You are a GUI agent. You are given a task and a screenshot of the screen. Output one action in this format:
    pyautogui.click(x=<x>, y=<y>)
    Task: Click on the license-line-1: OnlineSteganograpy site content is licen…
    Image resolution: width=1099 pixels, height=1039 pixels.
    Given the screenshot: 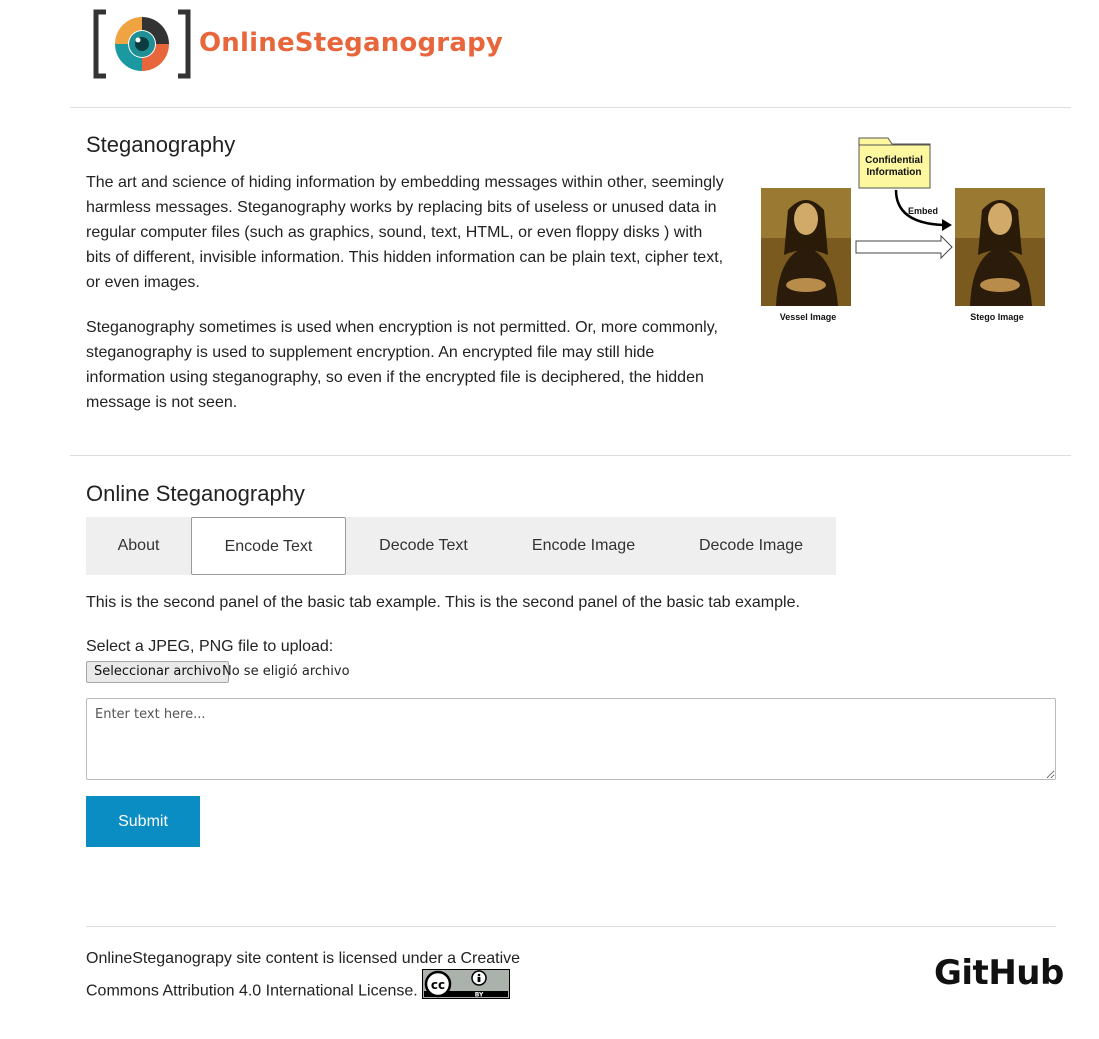 What is the action you would take?
    pyautogui.click(x=303, y=958)
    